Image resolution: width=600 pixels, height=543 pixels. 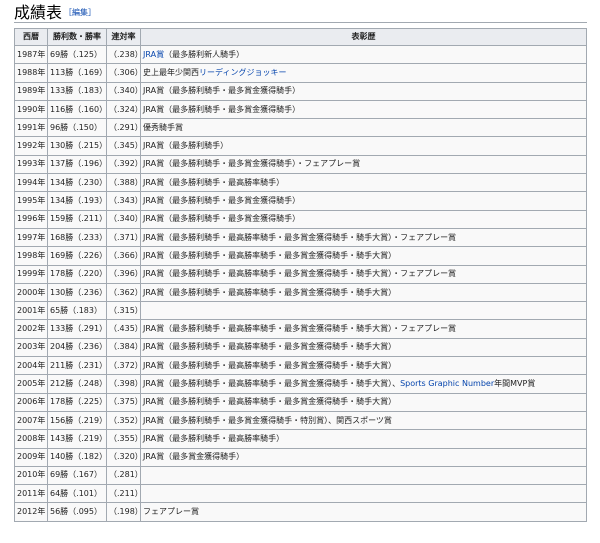 I want to click on year-cell: 2003年, so click(x=31, y=347).